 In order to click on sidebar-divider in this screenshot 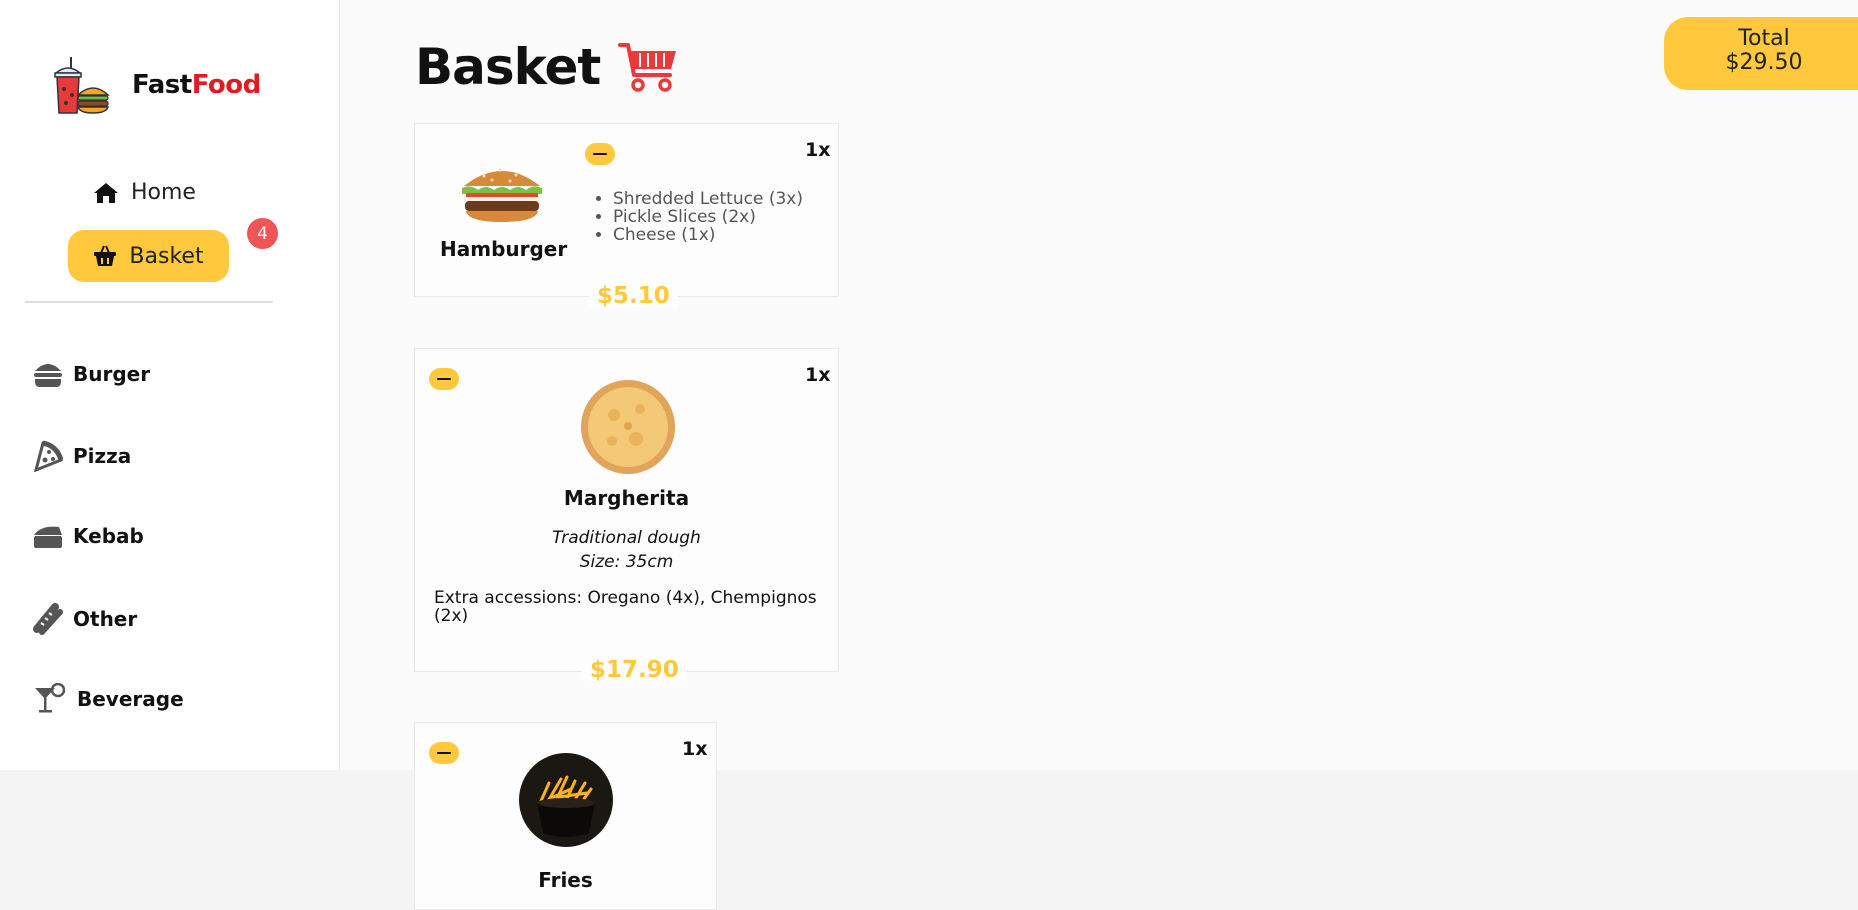, I will do `click(149, 302)`.